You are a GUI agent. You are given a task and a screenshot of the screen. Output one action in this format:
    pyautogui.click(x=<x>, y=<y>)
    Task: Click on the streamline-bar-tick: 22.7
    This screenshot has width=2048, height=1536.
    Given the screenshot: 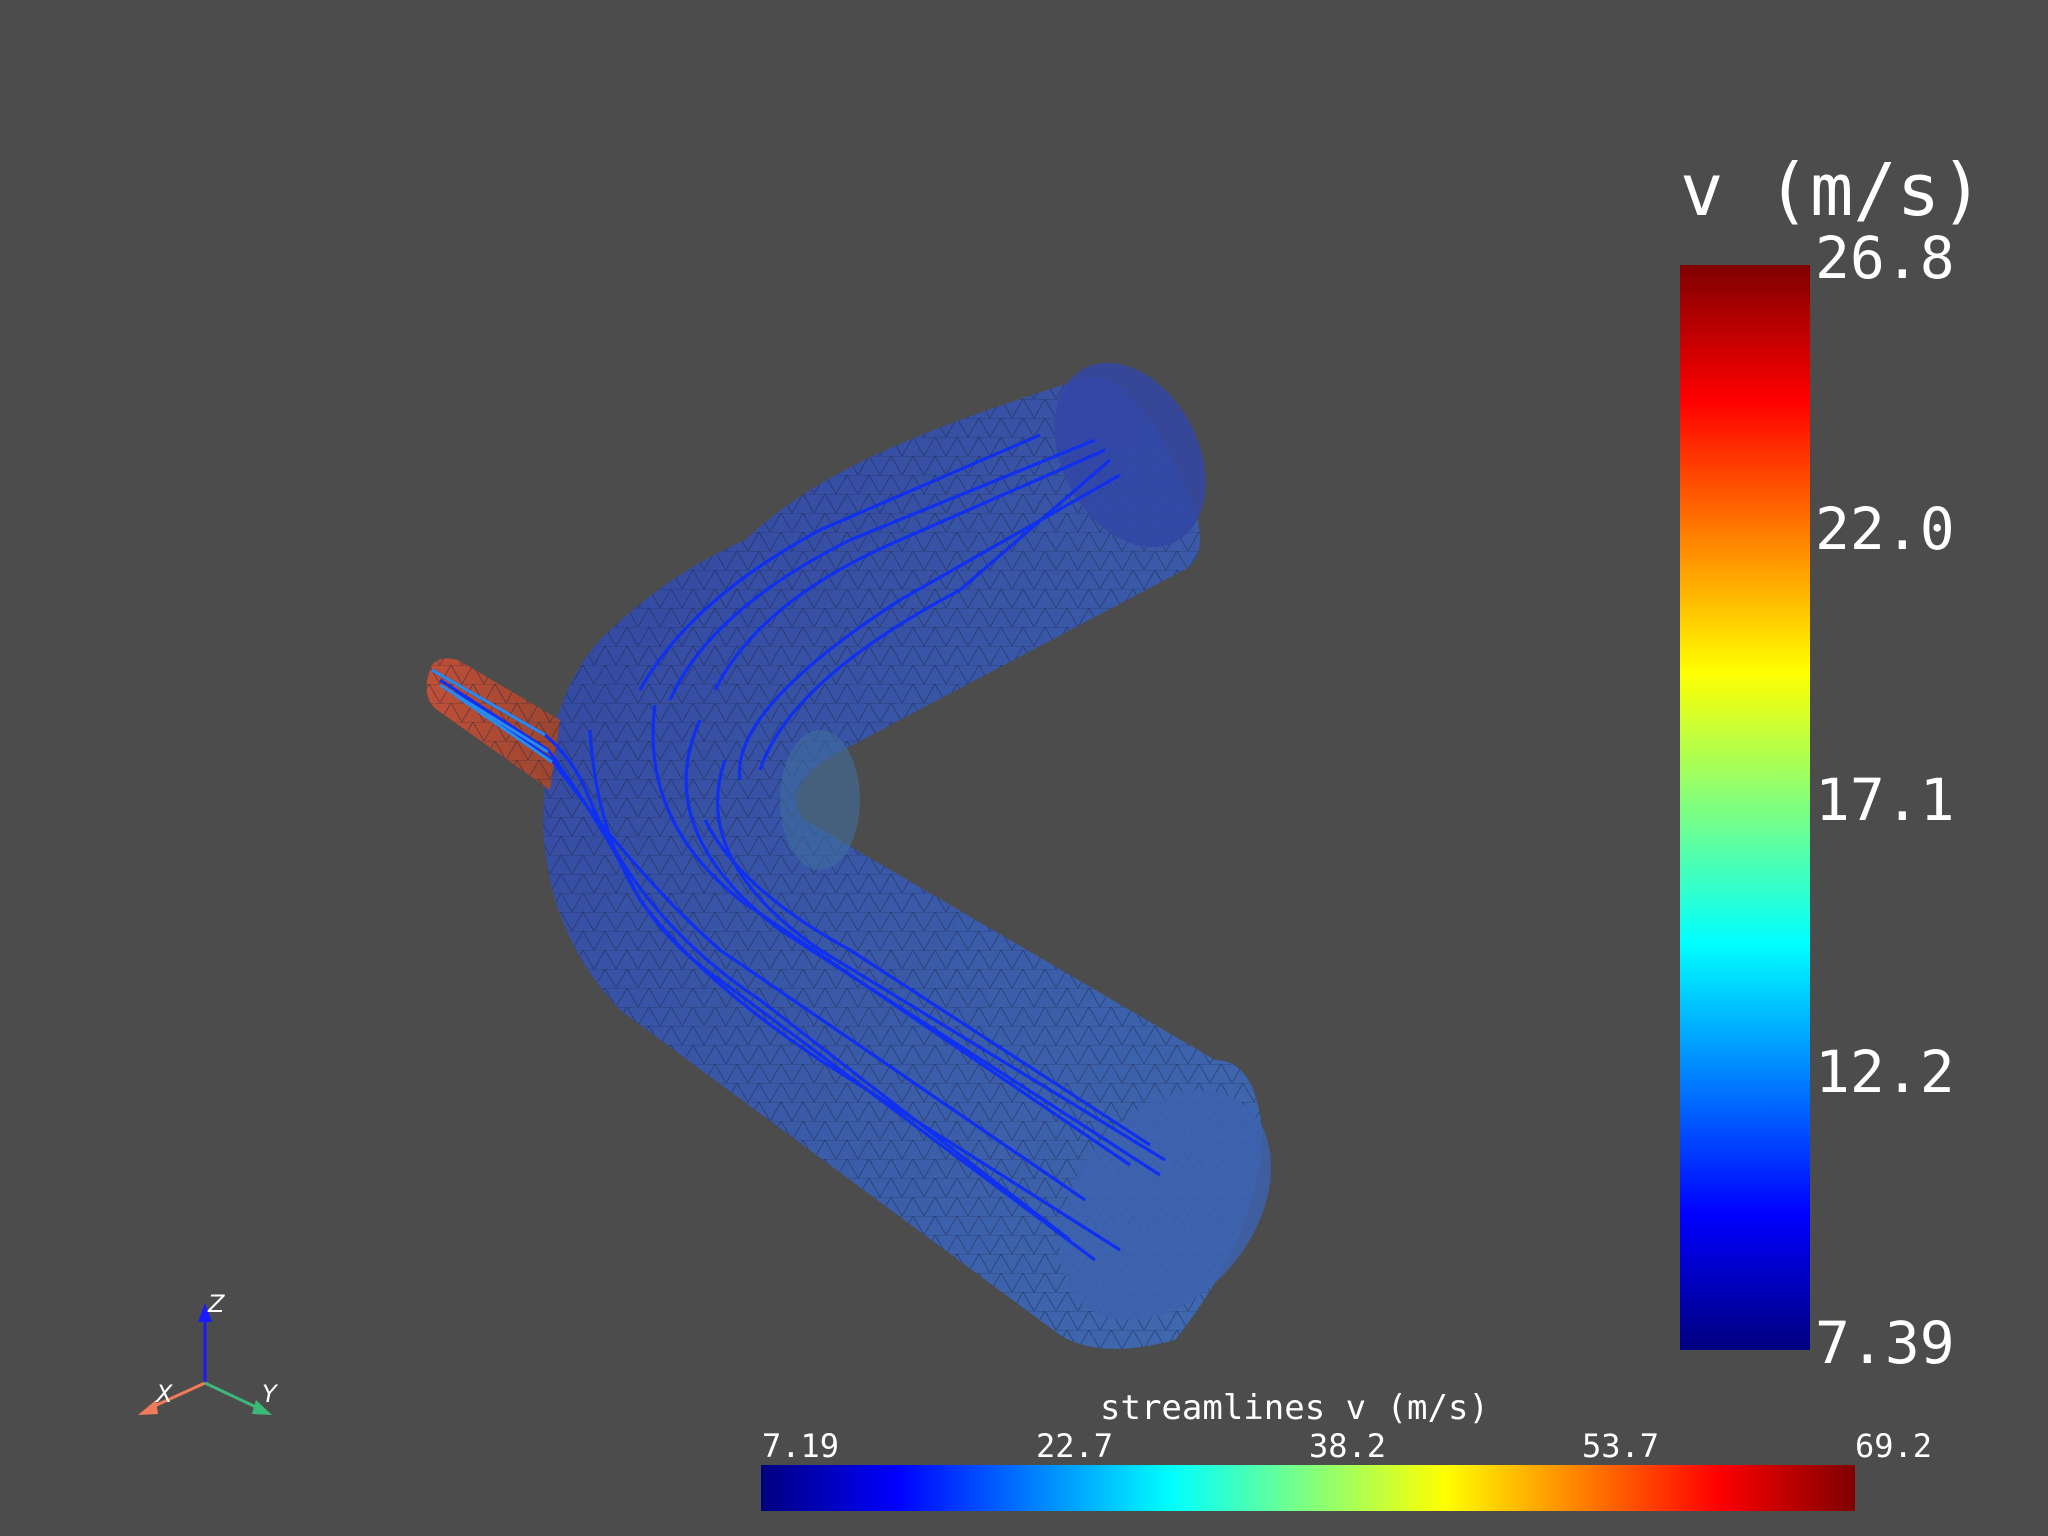 What is the action you would take?
    pyautogui.click(x=1075, y=1446)
    